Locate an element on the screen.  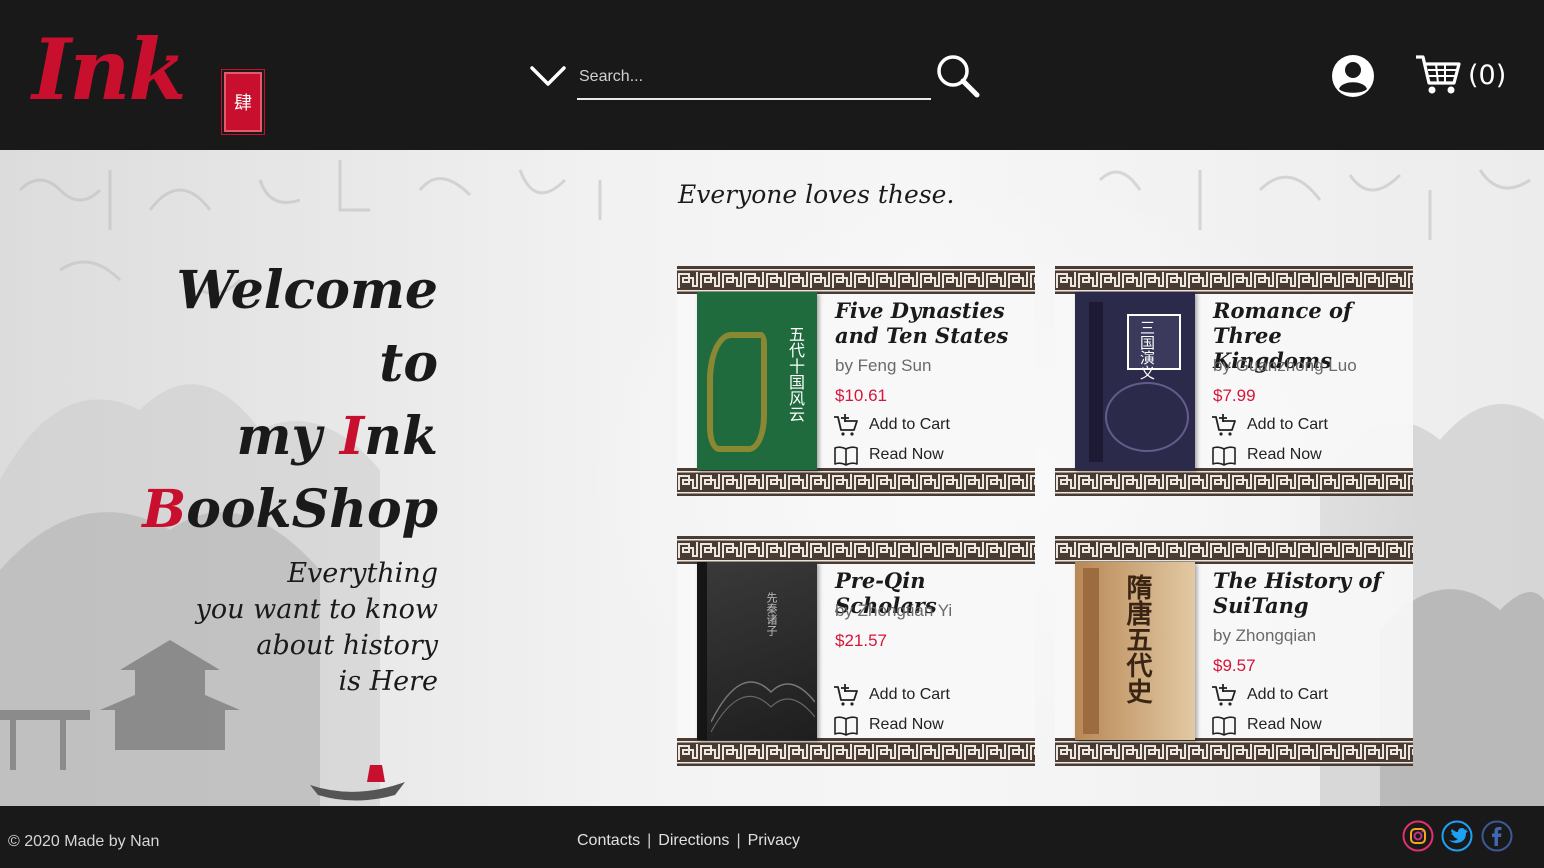
welcome-heading: Welcome to my Ink BookShop is located at coordinates (290, 400).